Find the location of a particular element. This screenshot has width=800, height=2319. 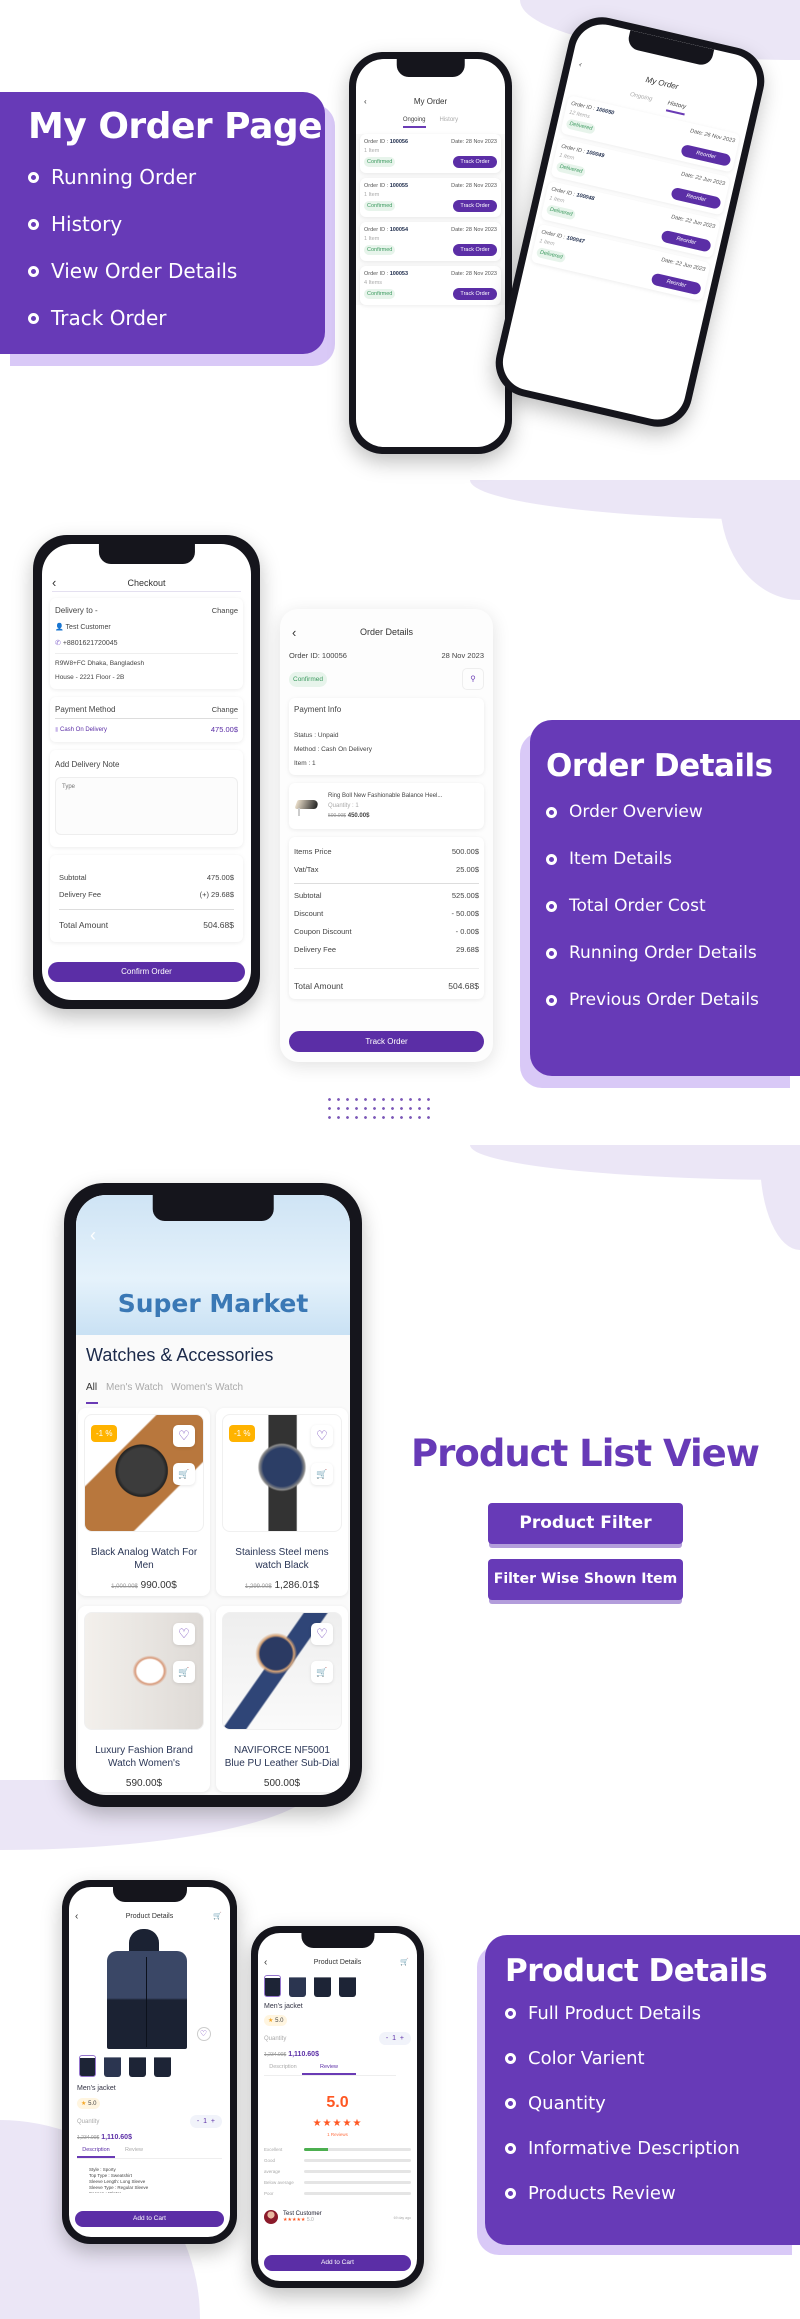

background-blob is located at coordinates (760, 550).